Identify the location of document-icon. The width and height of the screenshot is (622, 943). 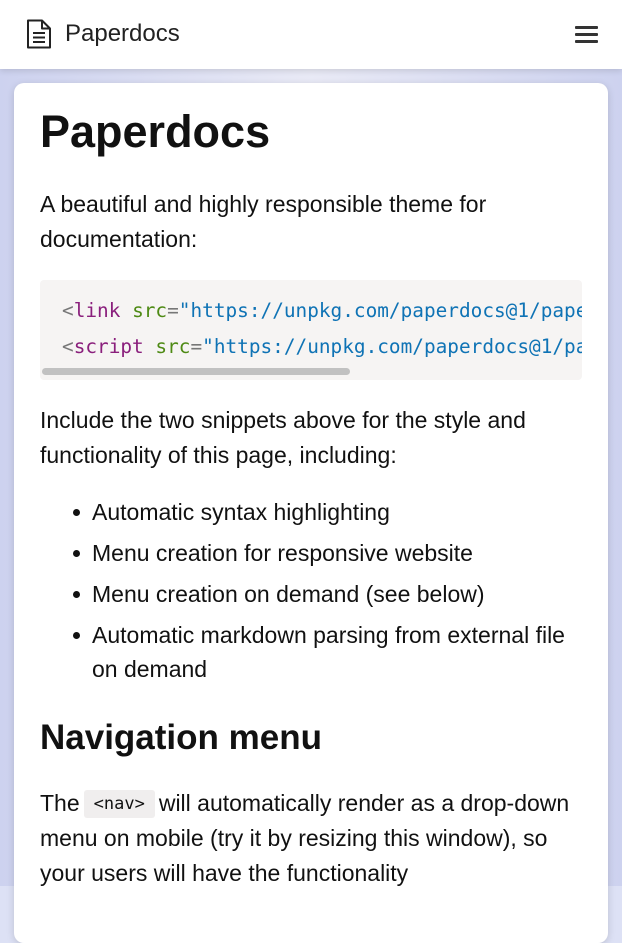
(39, 34).